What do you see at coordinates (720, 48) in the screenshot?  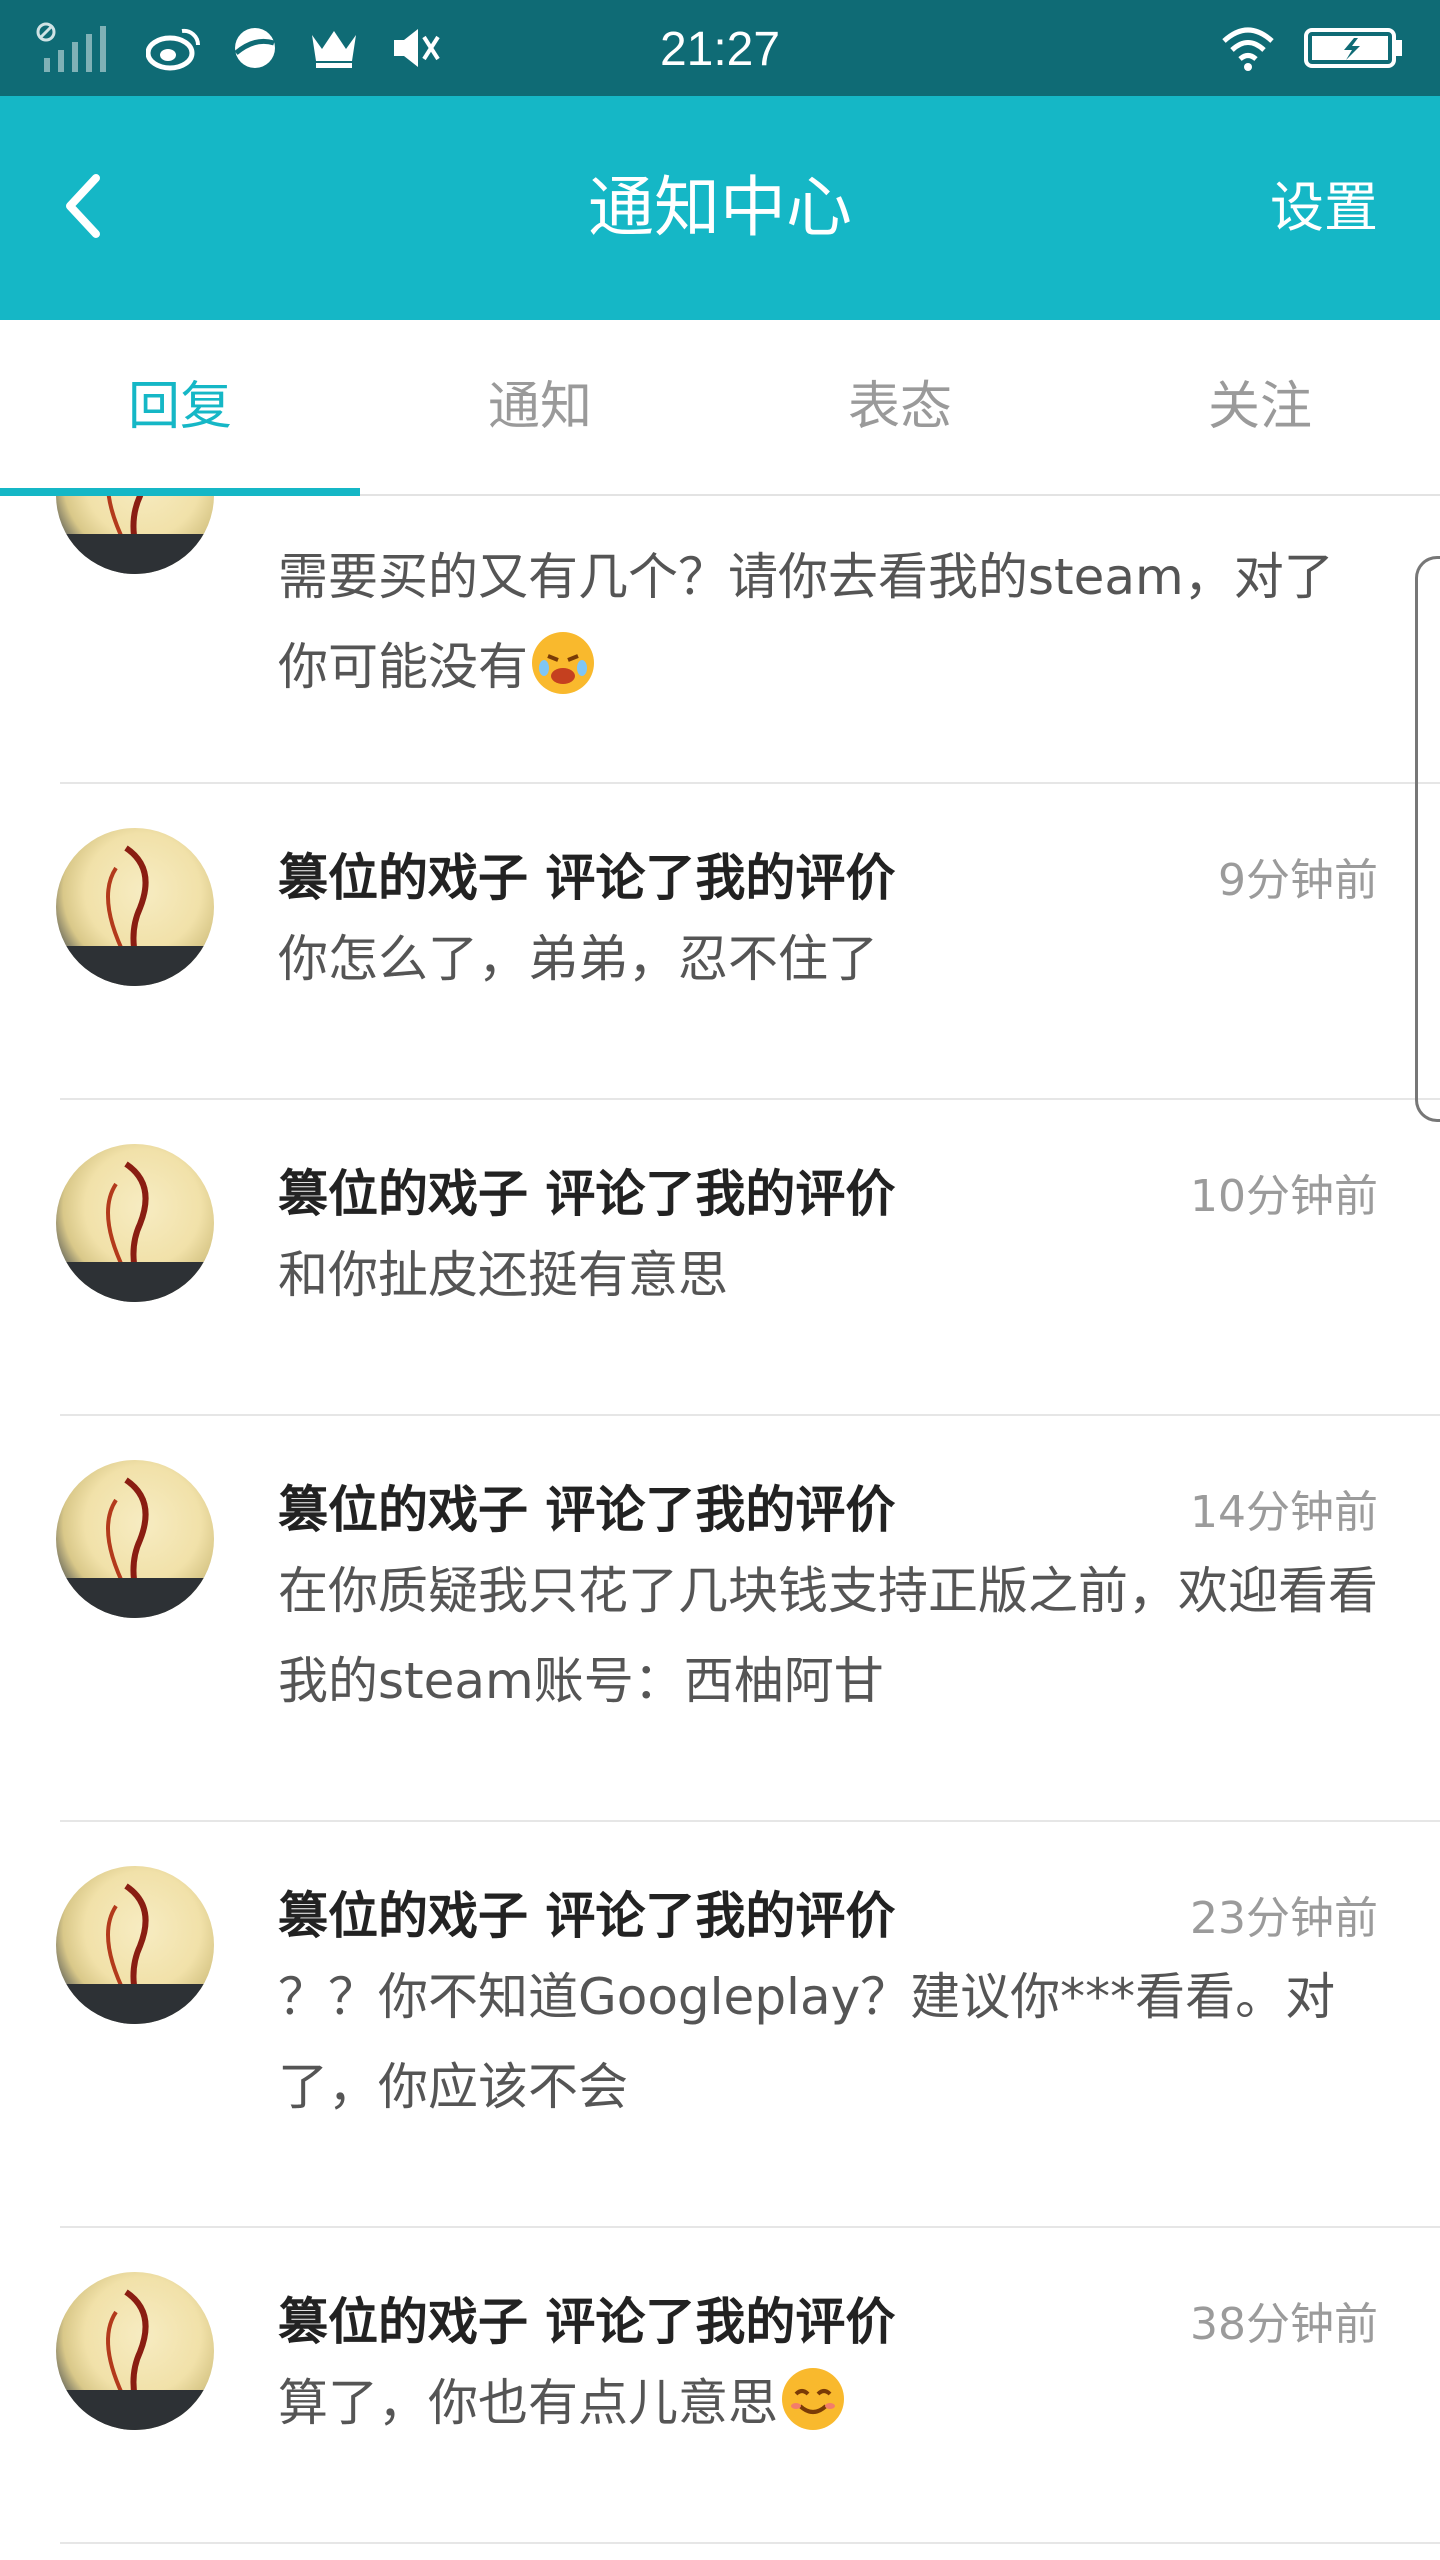 I see `status-bar: 21:27` at bounding box center [720, 48].